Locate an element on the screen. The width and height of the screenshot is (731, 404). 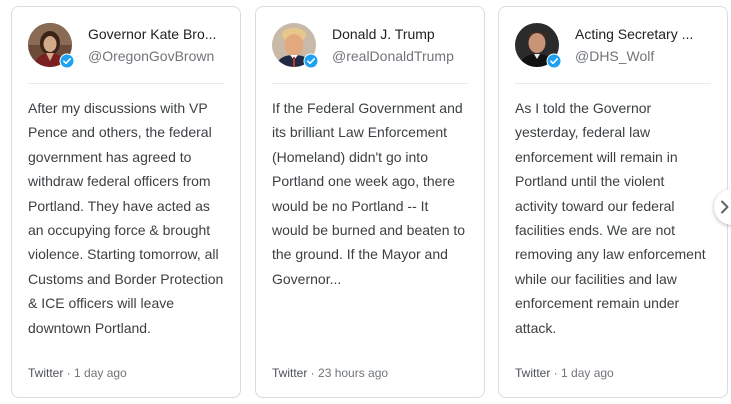
author-info: Governor Kate Bro... @OregonGovBrown is located at coordinates (156, 45).